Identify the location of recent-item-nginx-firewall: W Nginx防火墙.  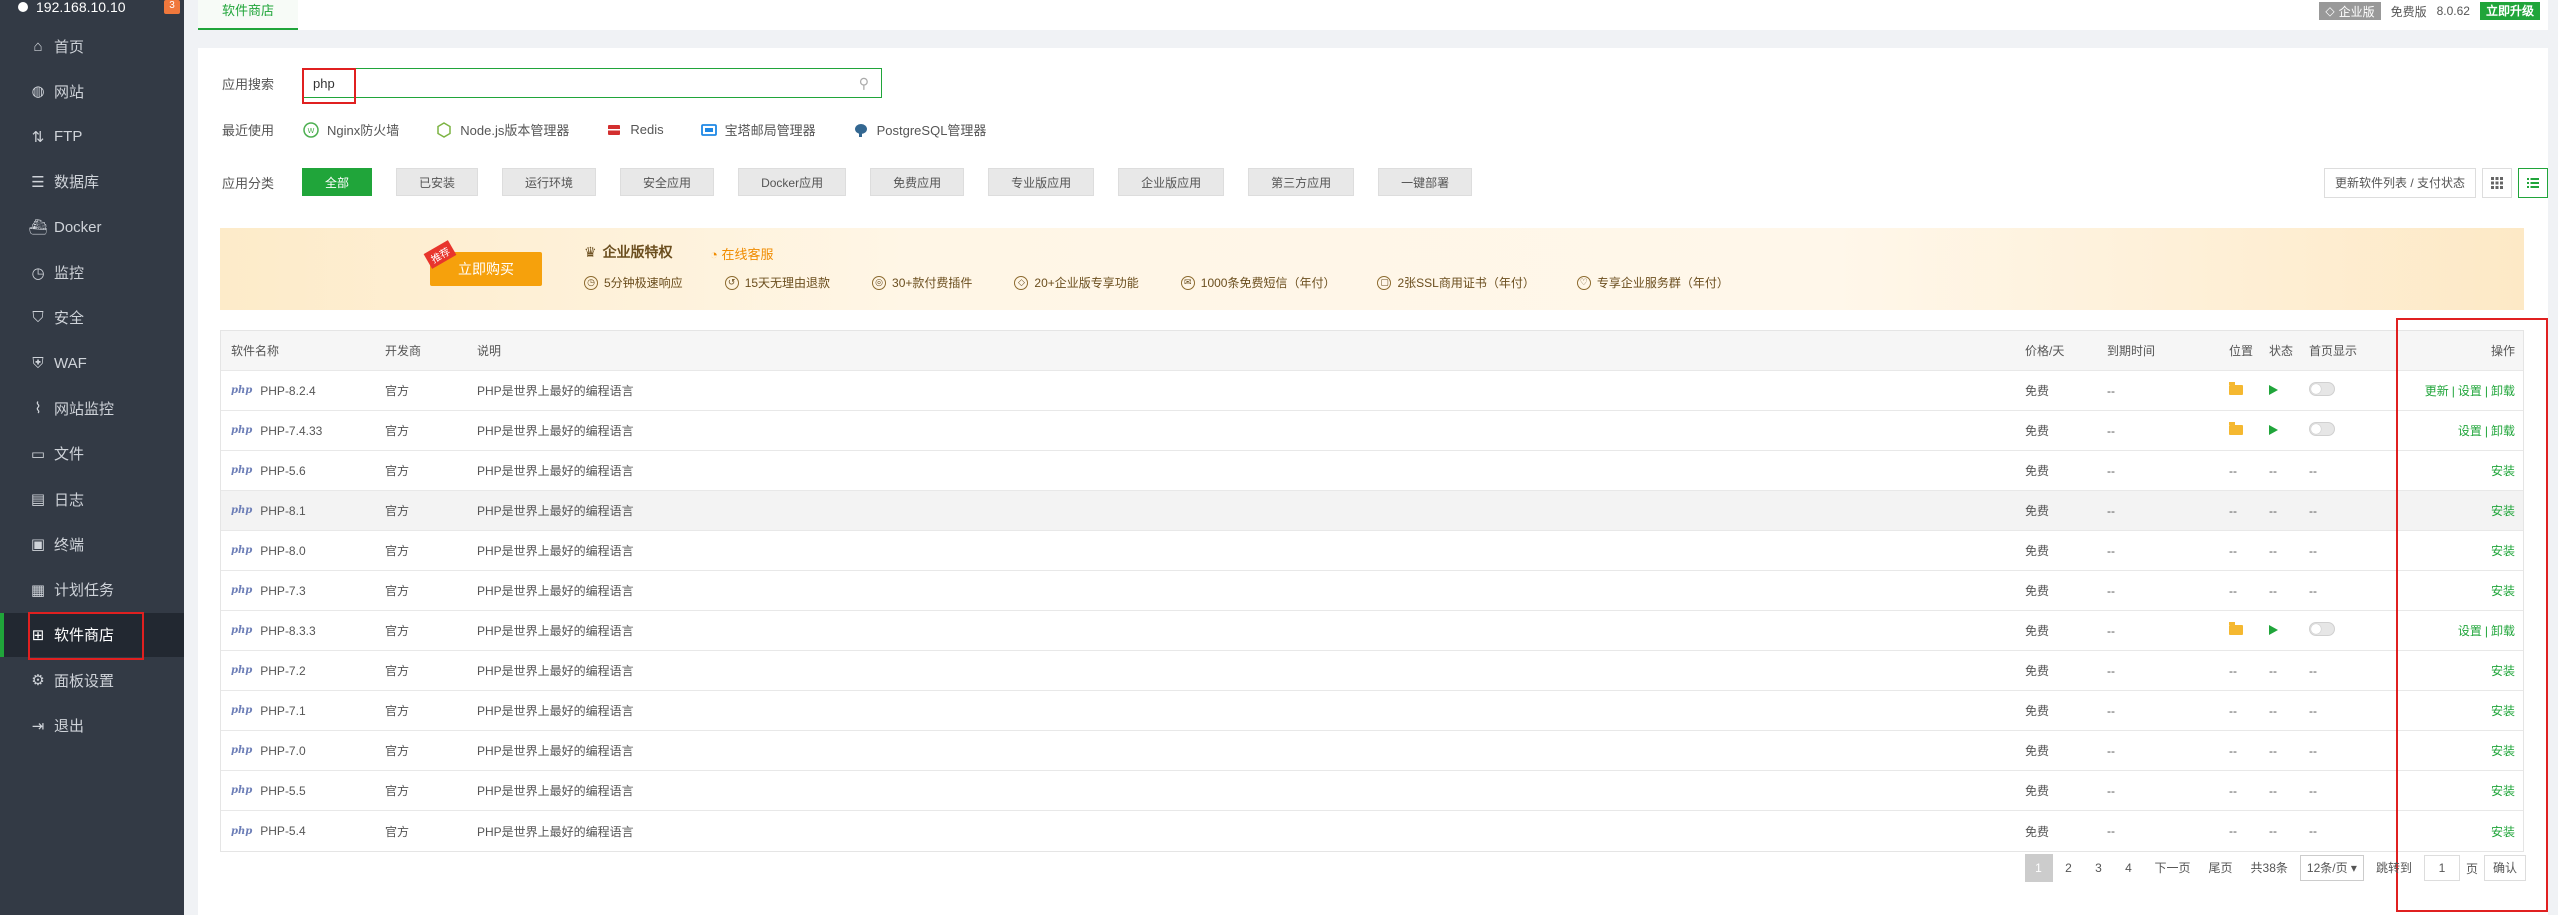
(350, 129).